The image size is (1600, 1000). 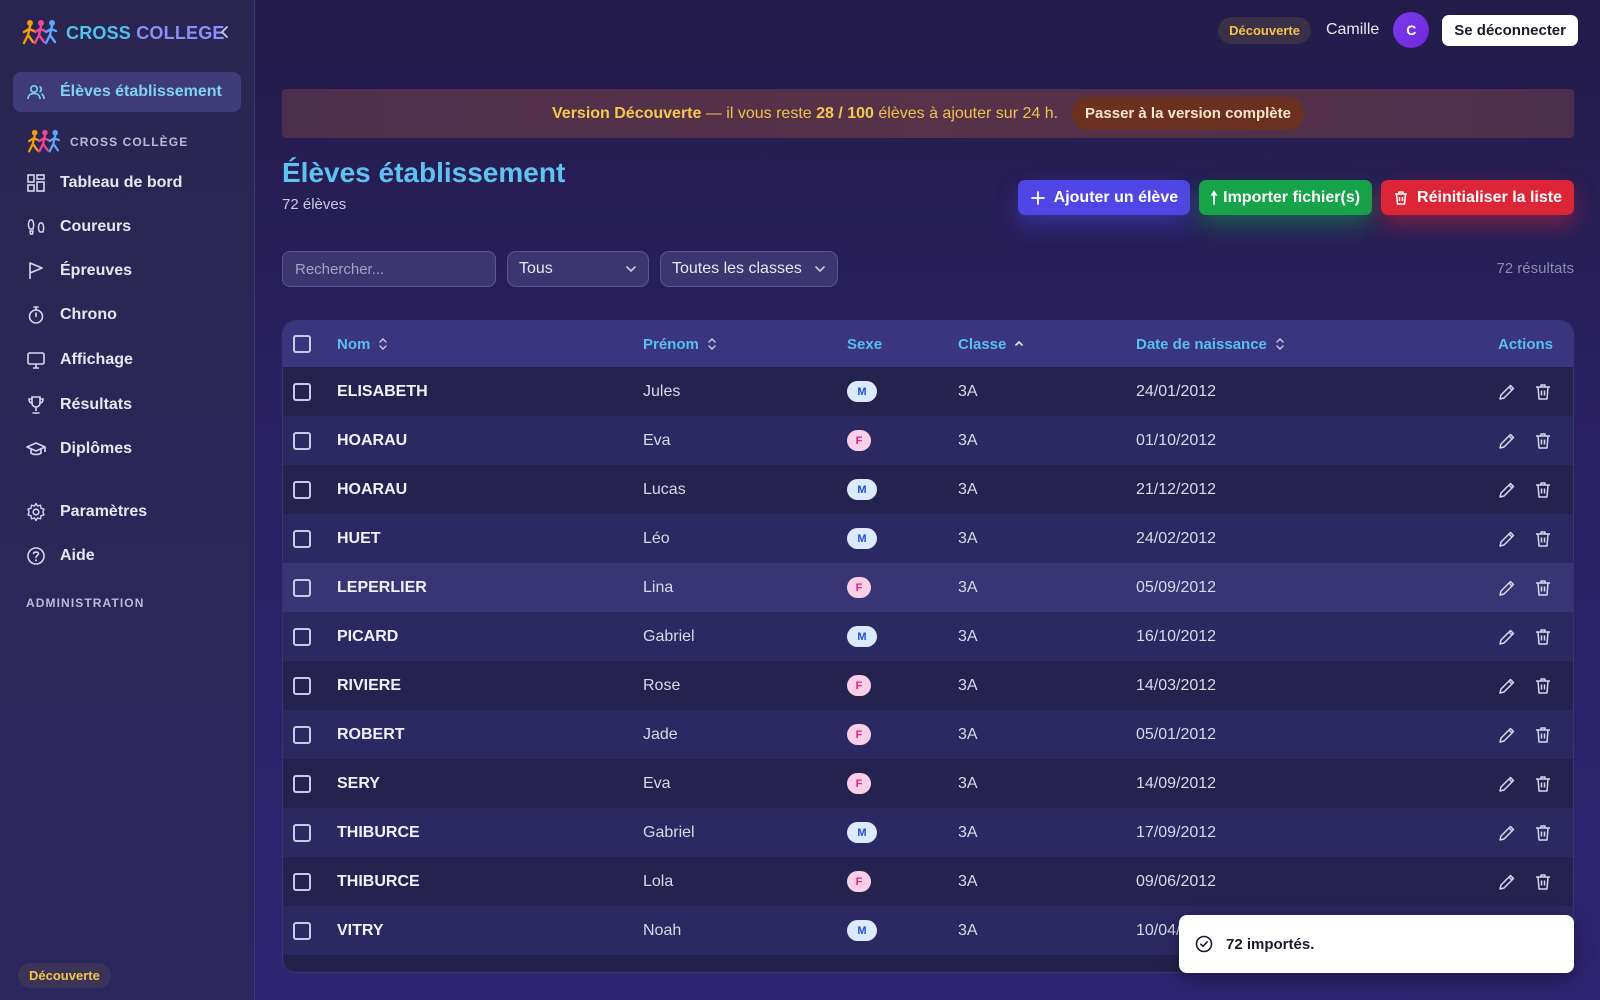 What do you see at coordinates (1104, 197) in the screenshot?
I see `add-student-button: Ajouter un élève` at bounding box center [1104, 197].